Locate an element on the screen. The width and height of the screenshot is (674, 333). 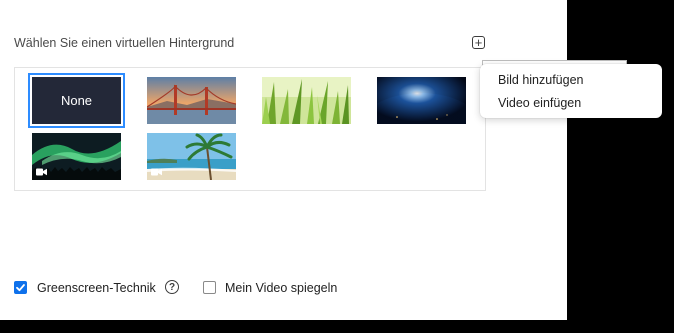
mirror-video-label: Mein Video spiegeln is located at coordinates (281, 288).